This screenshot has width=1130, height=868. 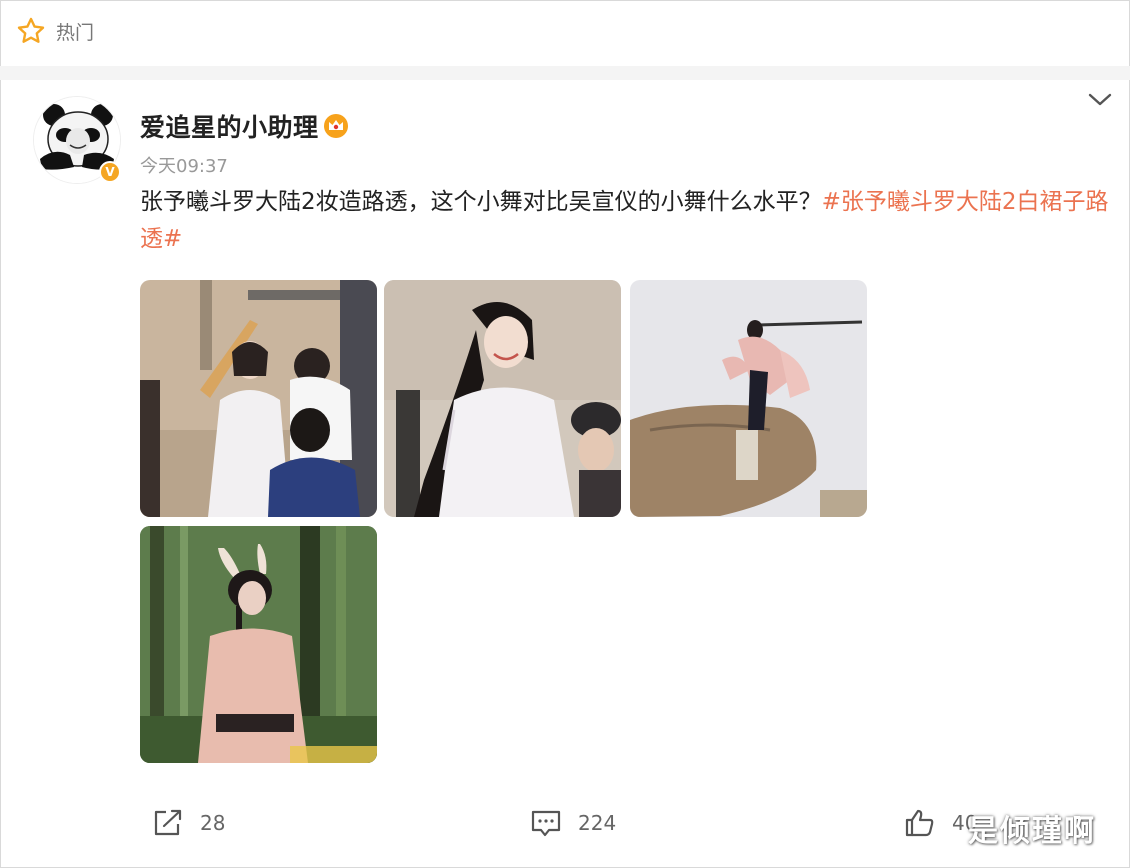 What do you see at coordinates (110, 172) in the screenshot?
I see `verified-badge: V` at bounding box center [110, 172].